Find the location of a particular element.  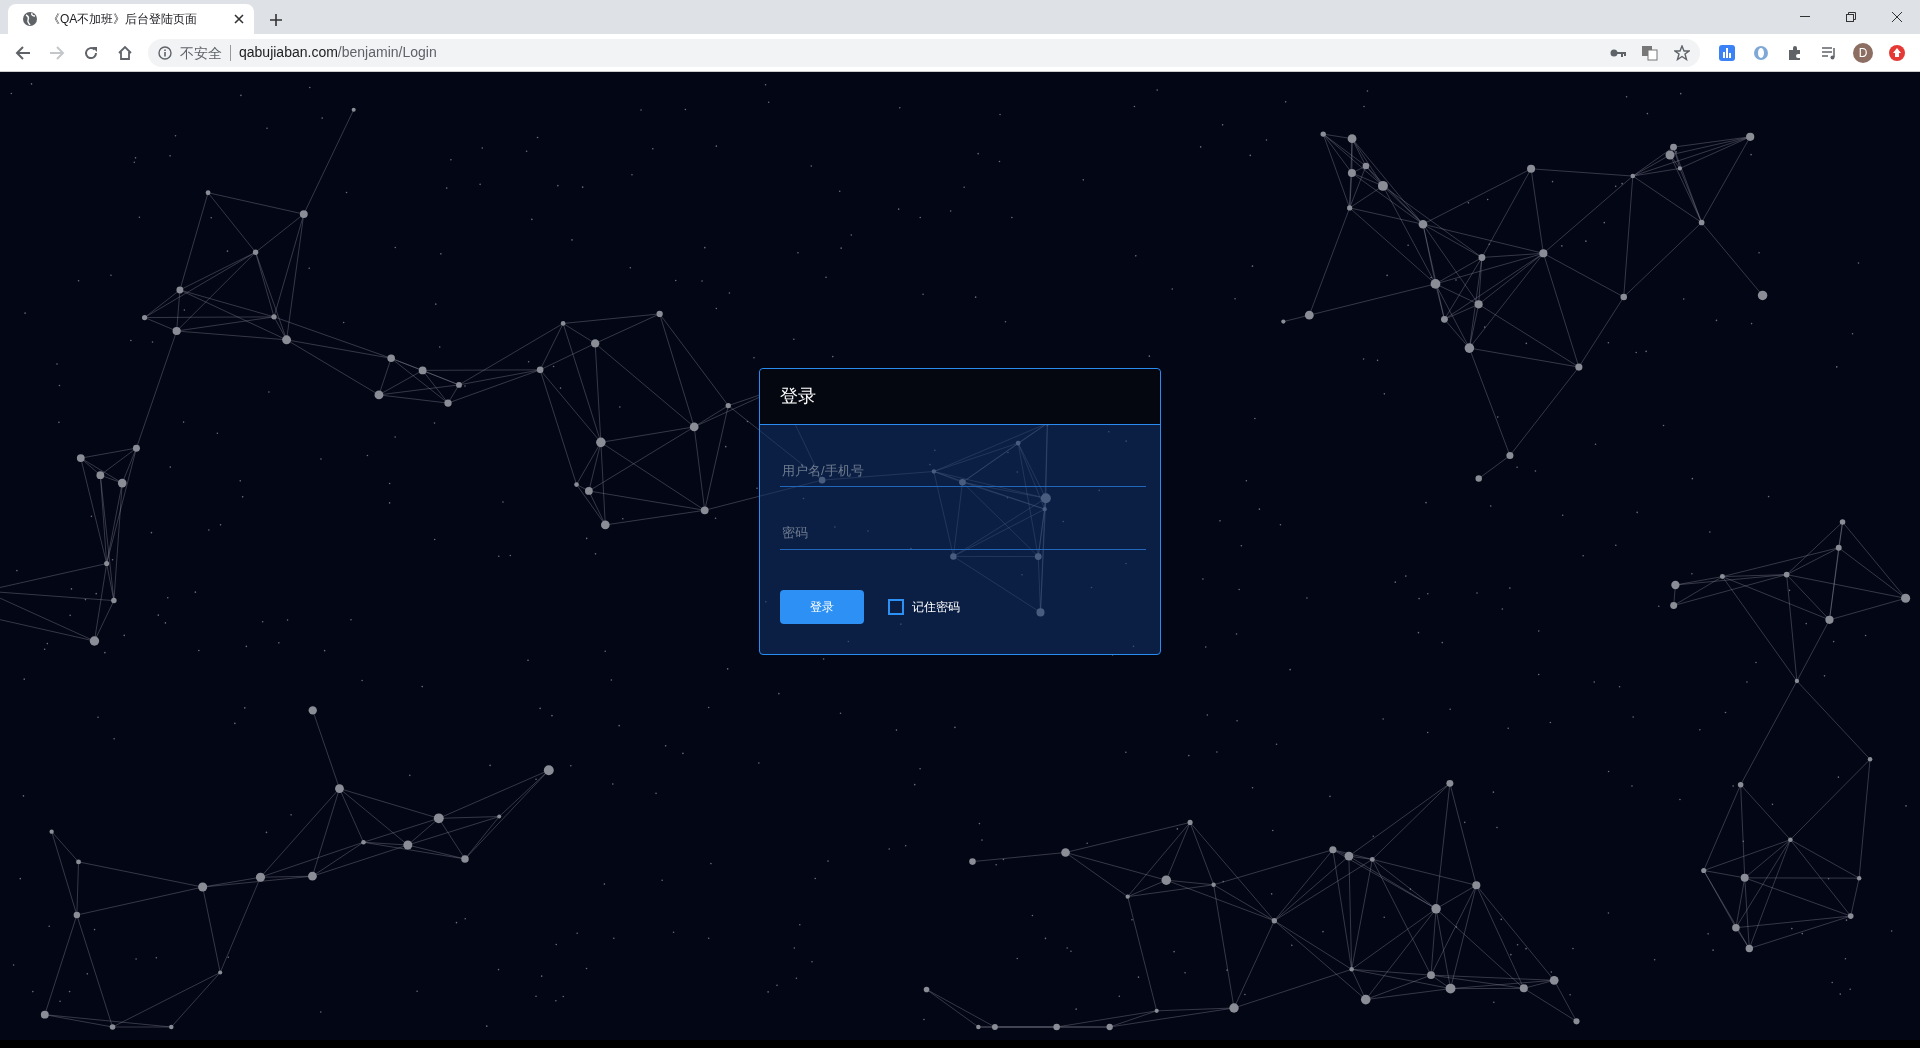

password-field: 密码 is located at coordinates (963, 530).